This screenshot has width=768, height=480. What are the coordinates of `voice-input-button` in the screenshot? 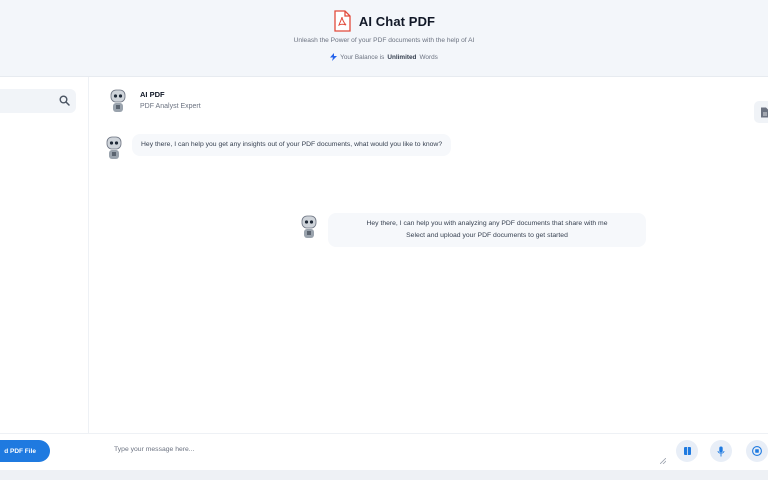 It's located at (721, 451).